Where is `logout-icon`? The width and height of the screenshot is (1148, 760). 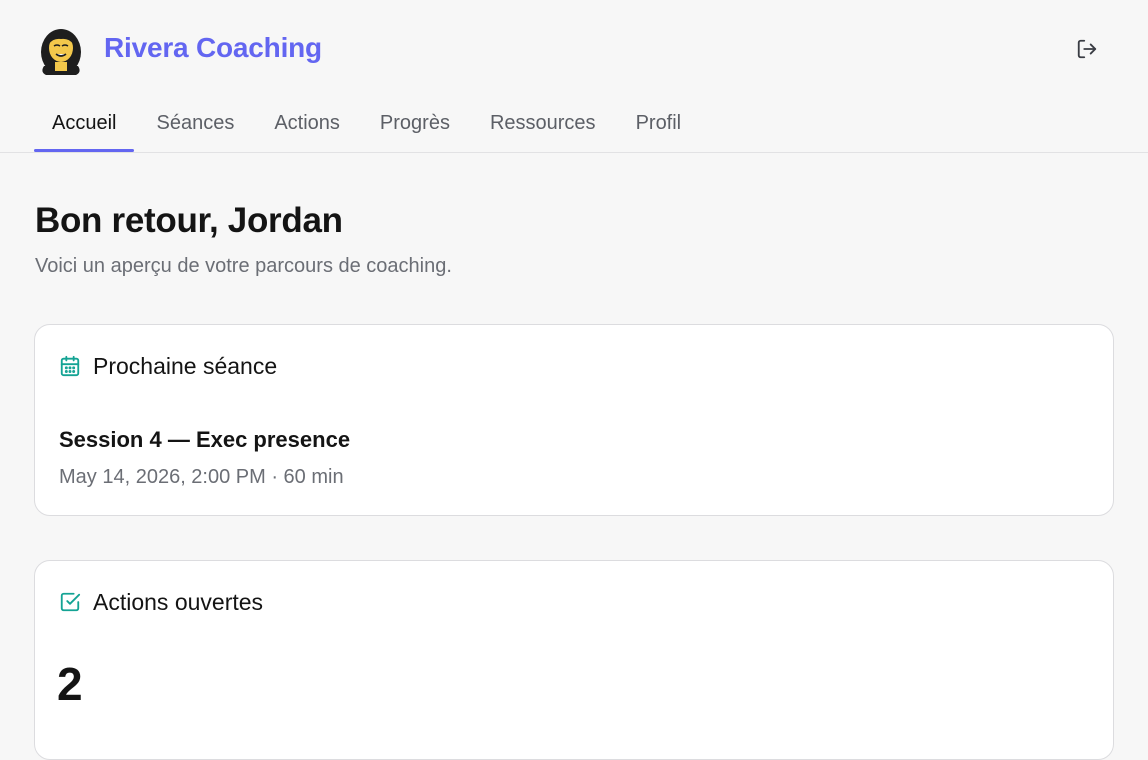 logout-icon is located at coordinates (1087, 49).